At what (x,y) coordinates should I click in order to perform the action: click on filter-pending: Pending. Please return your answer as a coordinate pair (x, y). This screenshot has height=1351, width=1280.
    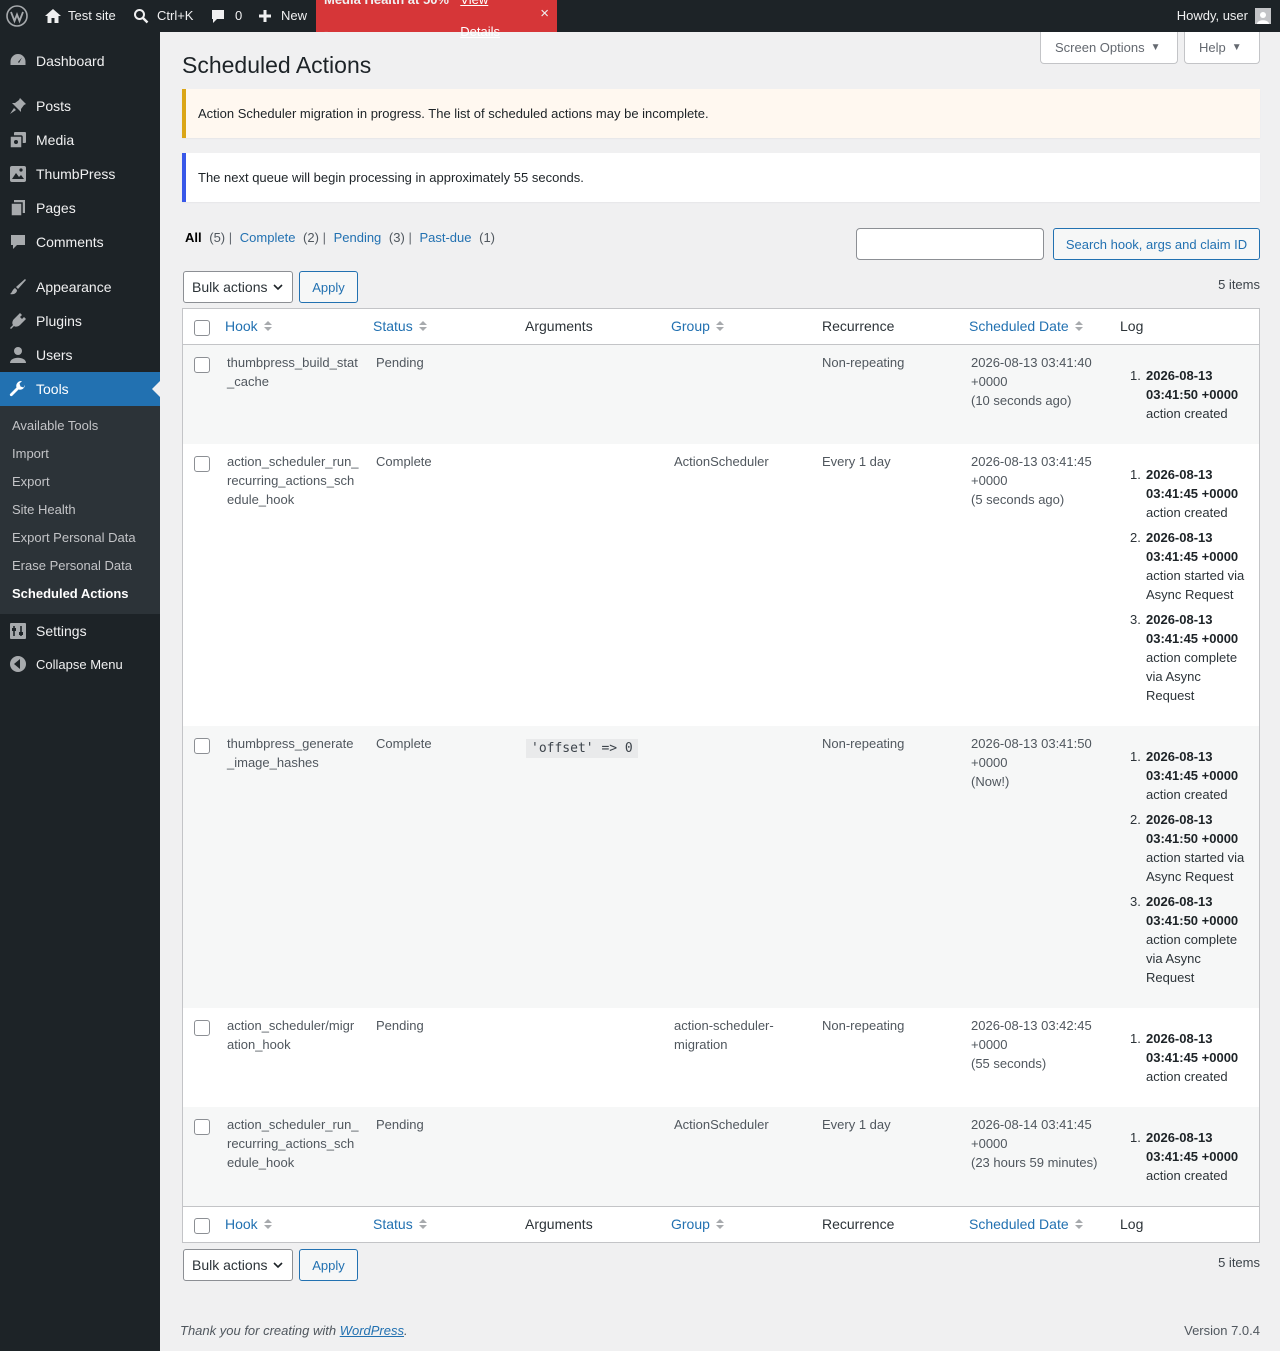
    Looking at the image, I should click on (358, 237).